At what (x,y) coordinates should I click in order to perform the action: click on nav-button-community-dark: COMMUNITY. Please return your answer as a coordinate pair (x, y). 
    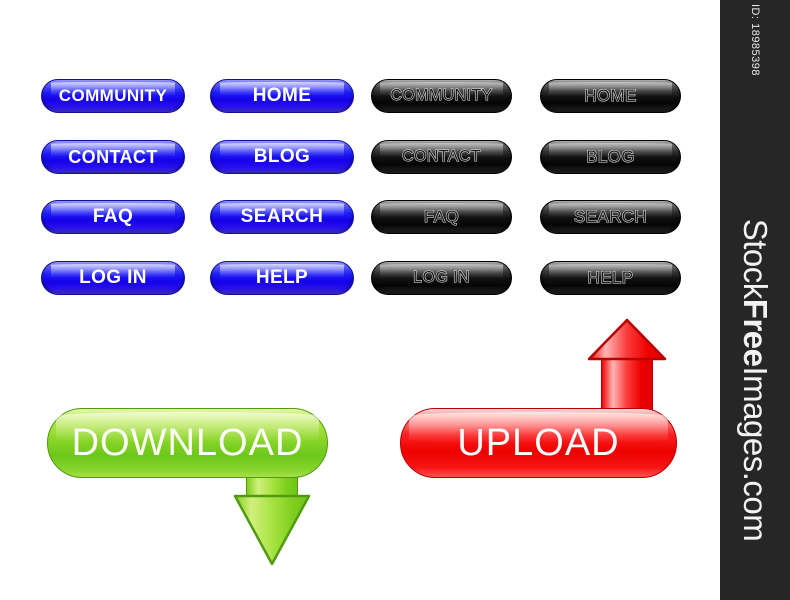
    Looking at the image, I should click on (441, 96).